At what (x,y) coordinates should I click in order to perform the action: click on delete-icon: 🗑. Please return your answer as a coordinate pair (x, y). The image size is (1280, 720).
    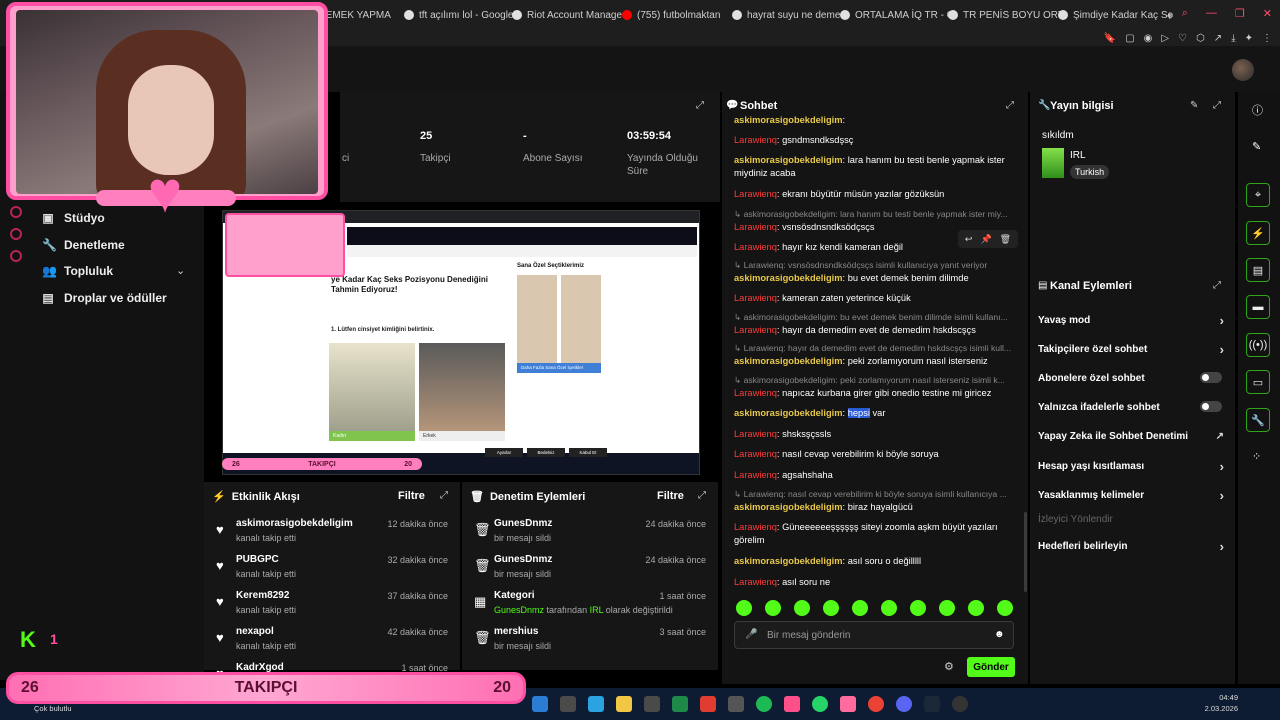
    Looking at the image, I should click on (1005, 239).